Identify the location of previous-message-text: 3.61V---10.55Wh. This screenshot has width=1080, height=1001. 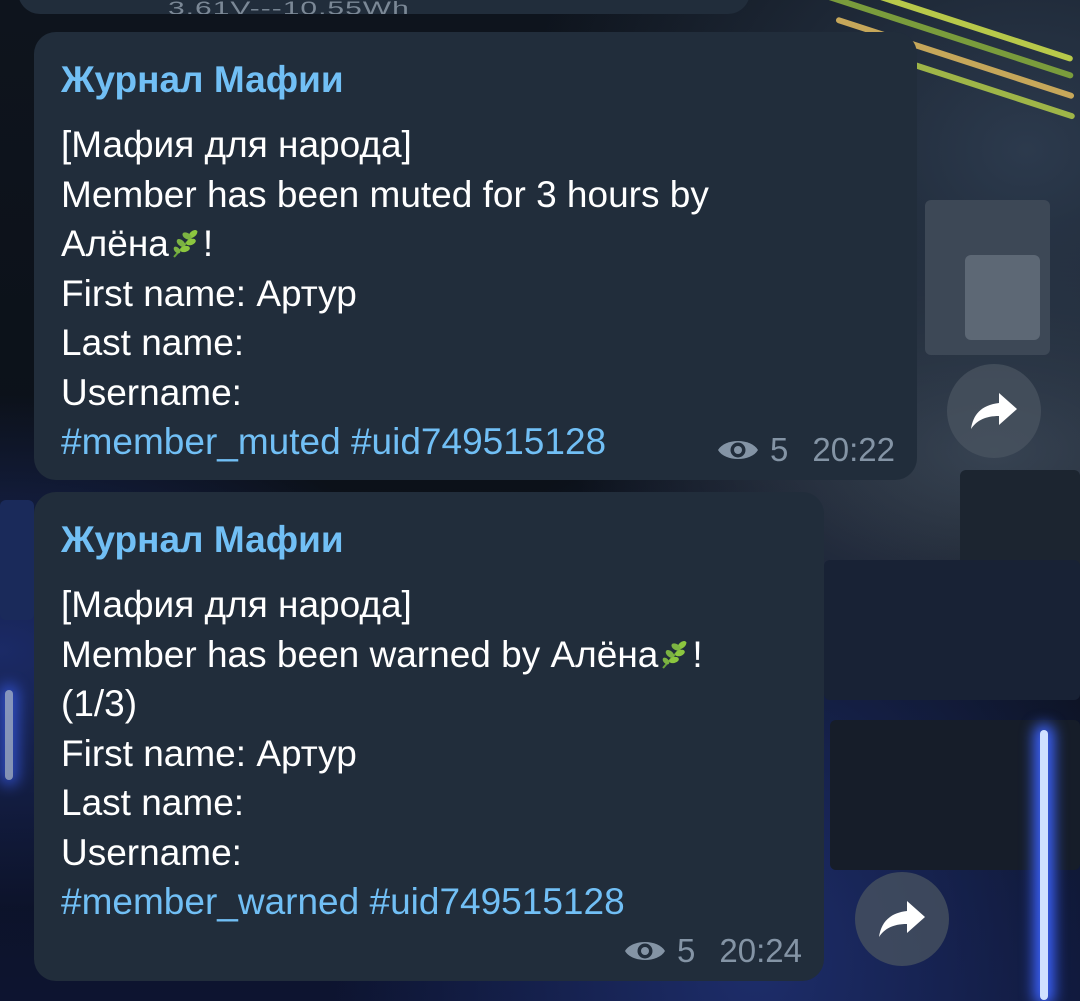
(289, 7).